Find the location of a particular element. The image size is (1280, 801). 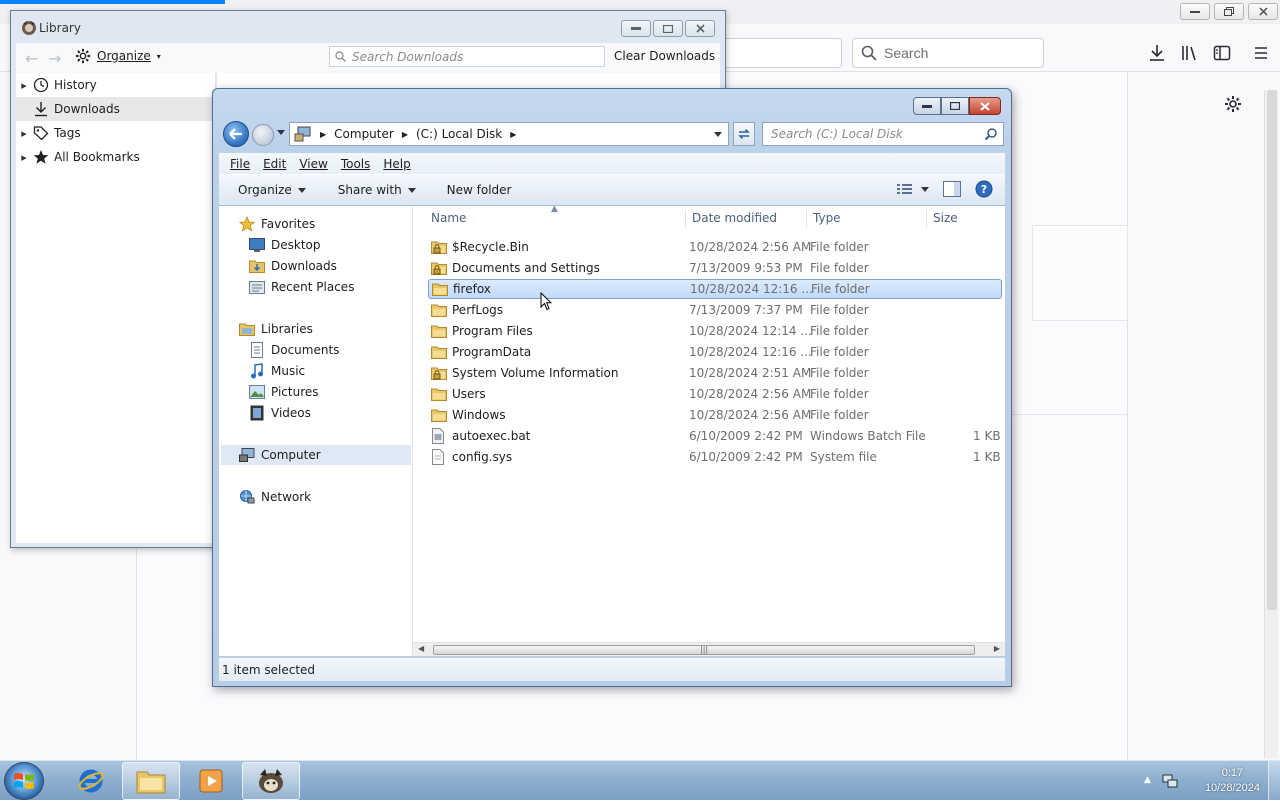

menu-help: Help is located at coordinates (396, 164).